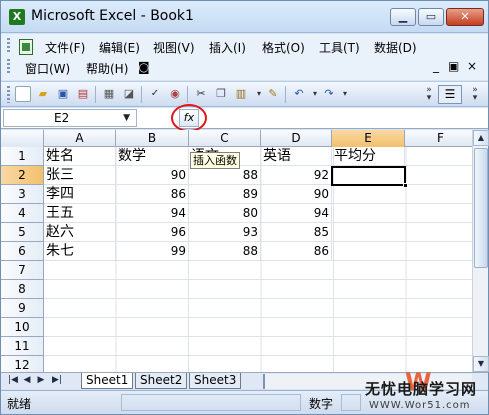 The width and height of the screenshot is (489, 415). Describe the element at coordinates (283, 47) in the screenshot. I see `menu-format: 格式(O)` at that location.